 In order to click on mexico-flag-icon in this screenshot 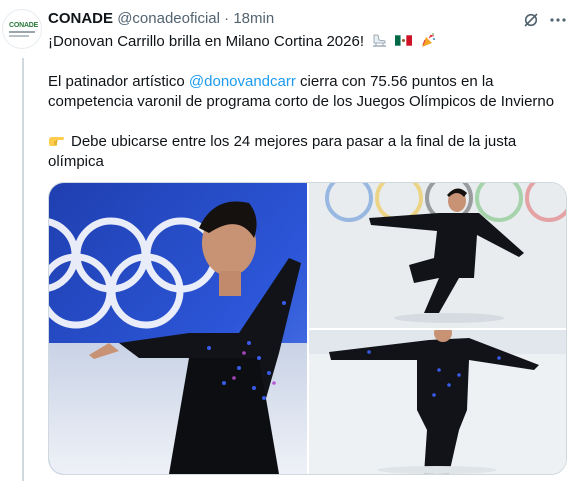, I will do `click(404, 40)`.